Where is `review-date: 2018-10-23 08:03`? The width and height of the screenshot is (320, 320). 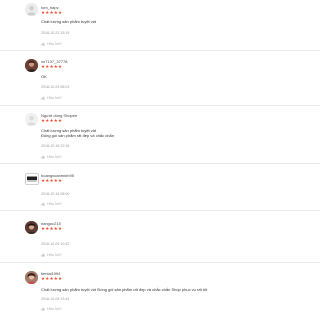 review-date: 2018-10-23 08:03 is located at coordinates (55, 87).